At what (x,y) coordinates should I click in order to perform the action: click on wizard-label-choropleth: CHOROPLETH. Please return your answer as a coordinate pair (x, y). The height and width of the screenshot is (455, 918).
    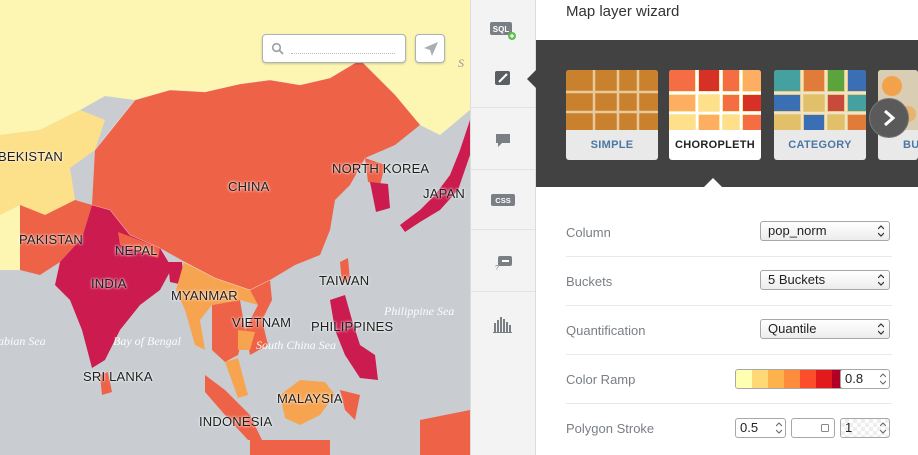
    Looking at the image, I should click on (715, 145).